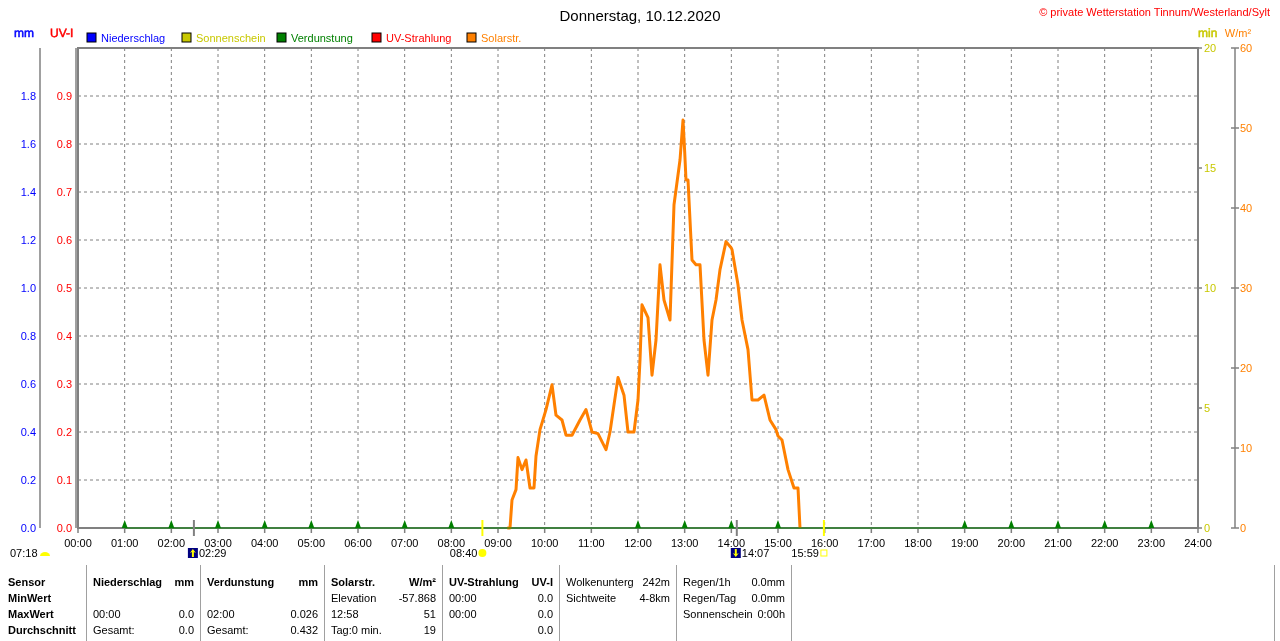  What do you see at coordinates (1104, 543) in the screenshot?
I see `axis-tick-label: 22:00` at bounding box center [1104, 543].